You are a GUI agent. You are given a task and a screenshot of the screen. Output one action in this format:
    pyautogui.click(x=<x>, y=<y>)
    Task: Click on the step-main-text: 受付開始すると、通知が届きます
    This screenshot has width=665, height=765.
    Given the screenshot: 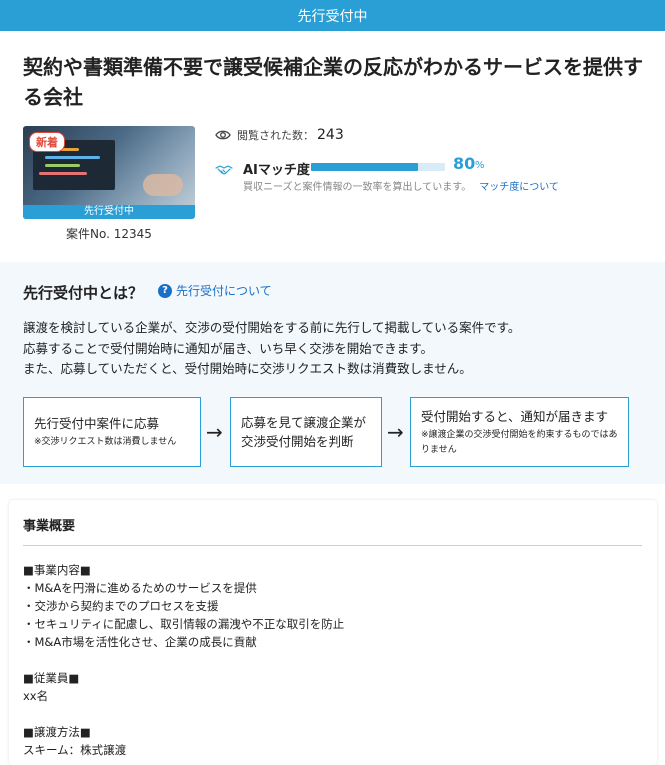 What is the action you would take?
    pyautogui.click(x=515, y=416)
    